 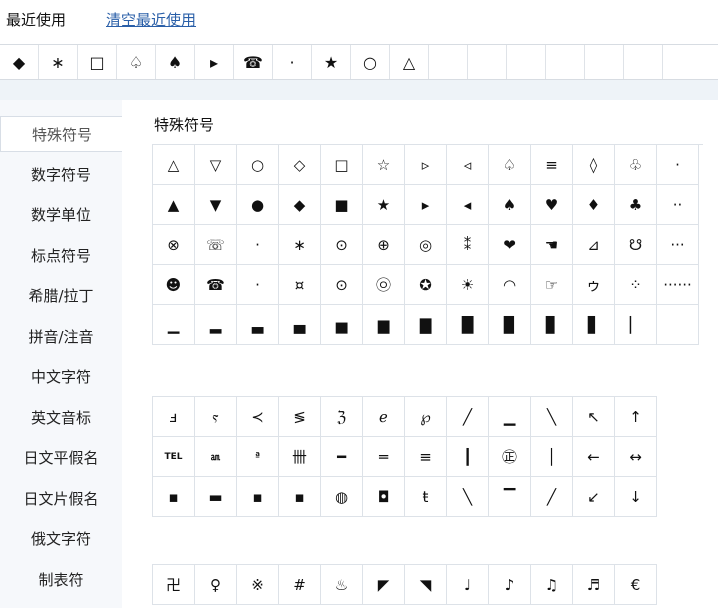 What do you see at coordinates (342, 325) in the screenshot?
I see `symbol-cell: ▅` at bounding box center [342, 325].